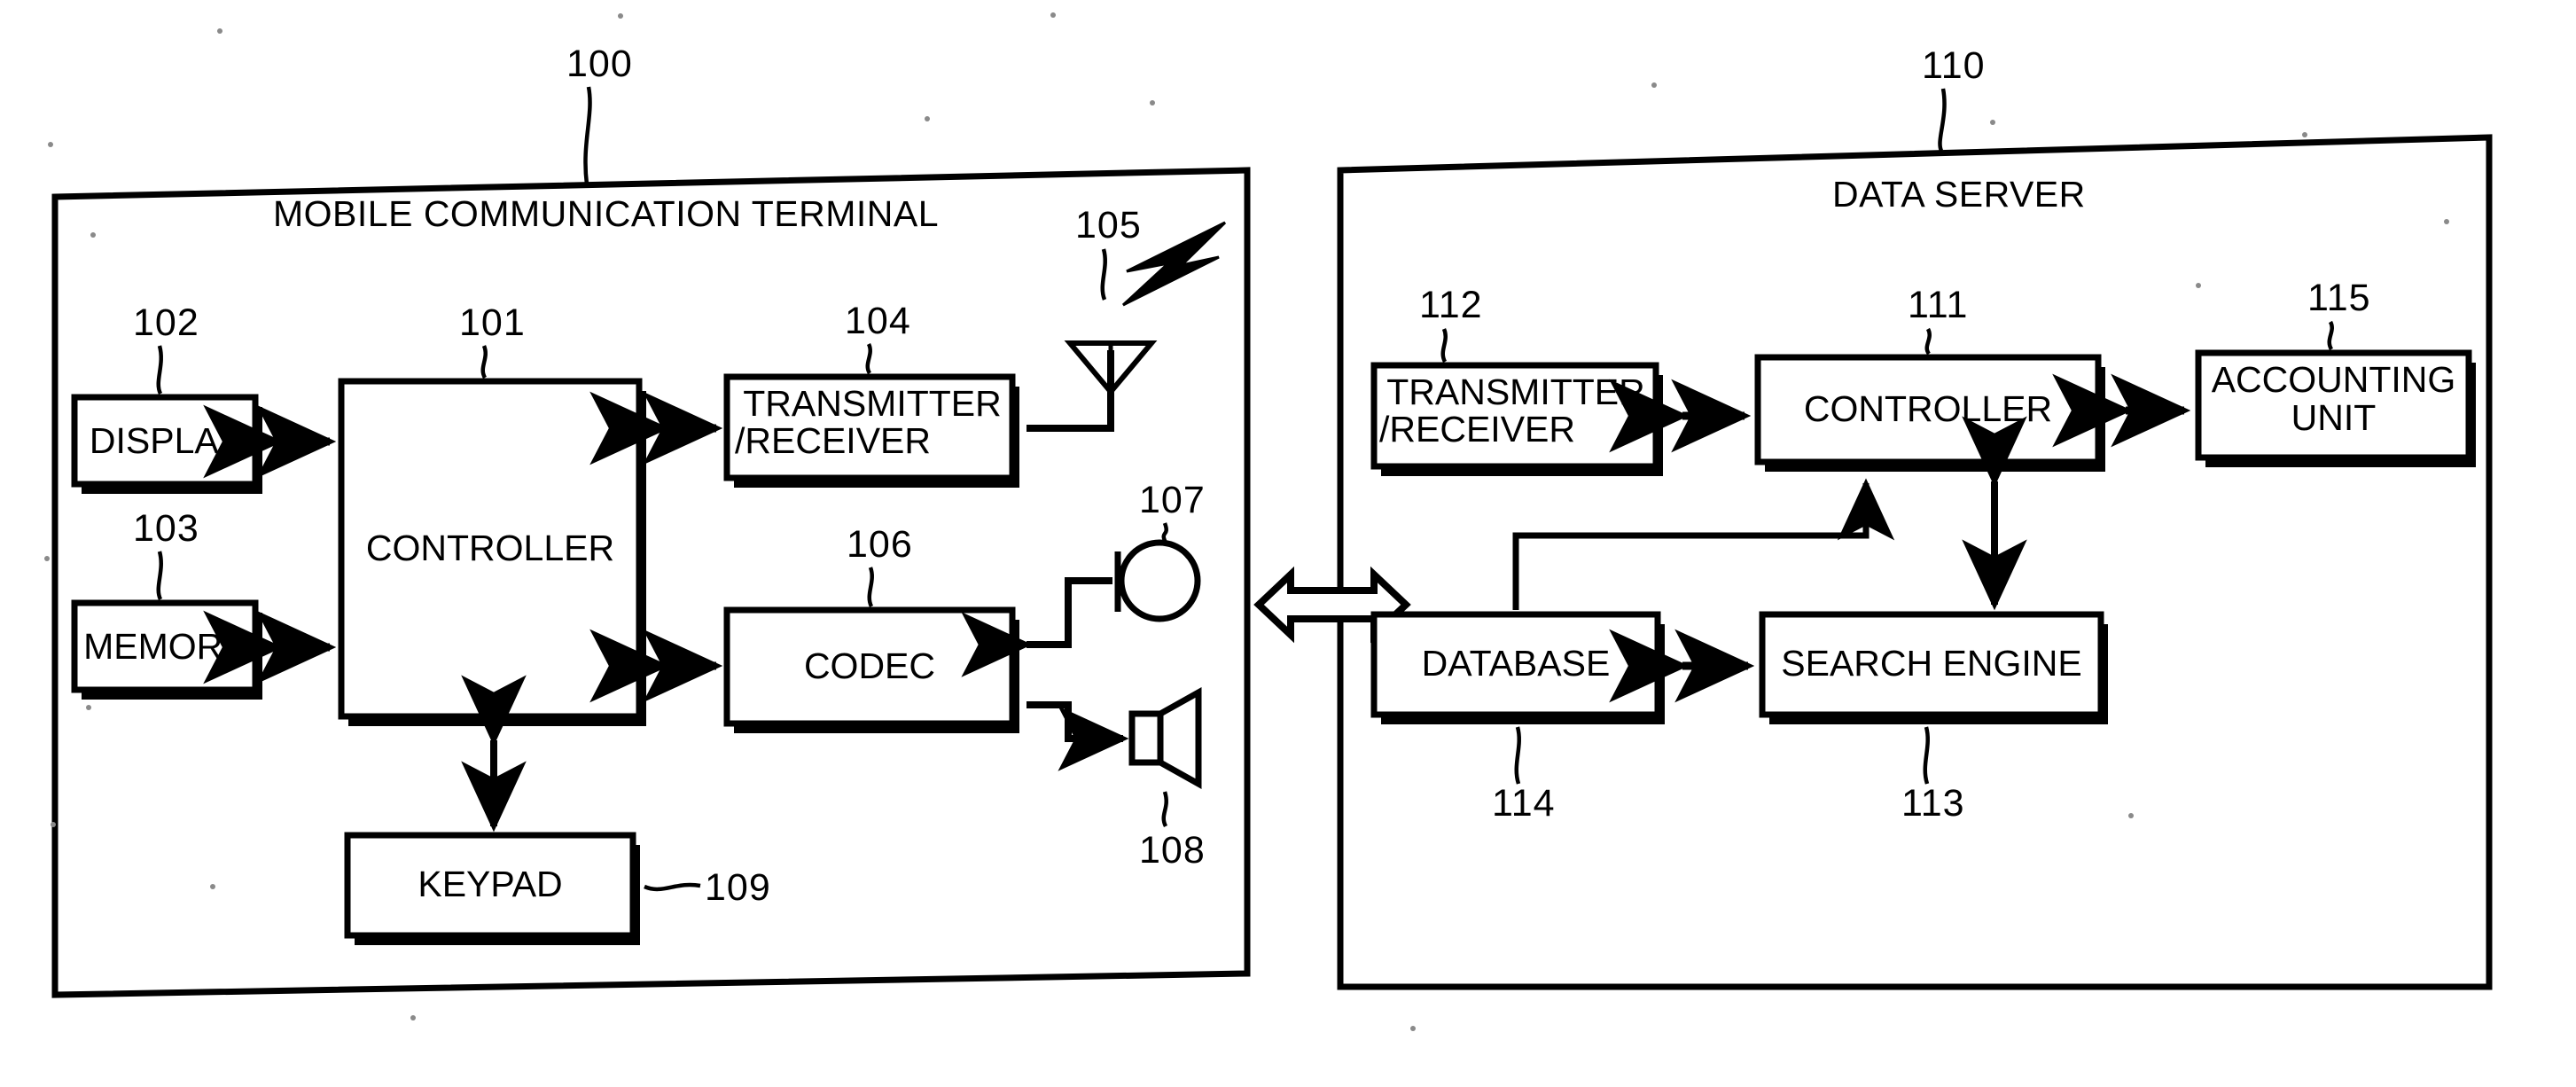 Image resolution: width=2576 pixels, height=1087 pixels. I want to click on display-label: DISPLAY, so click(165, 440).